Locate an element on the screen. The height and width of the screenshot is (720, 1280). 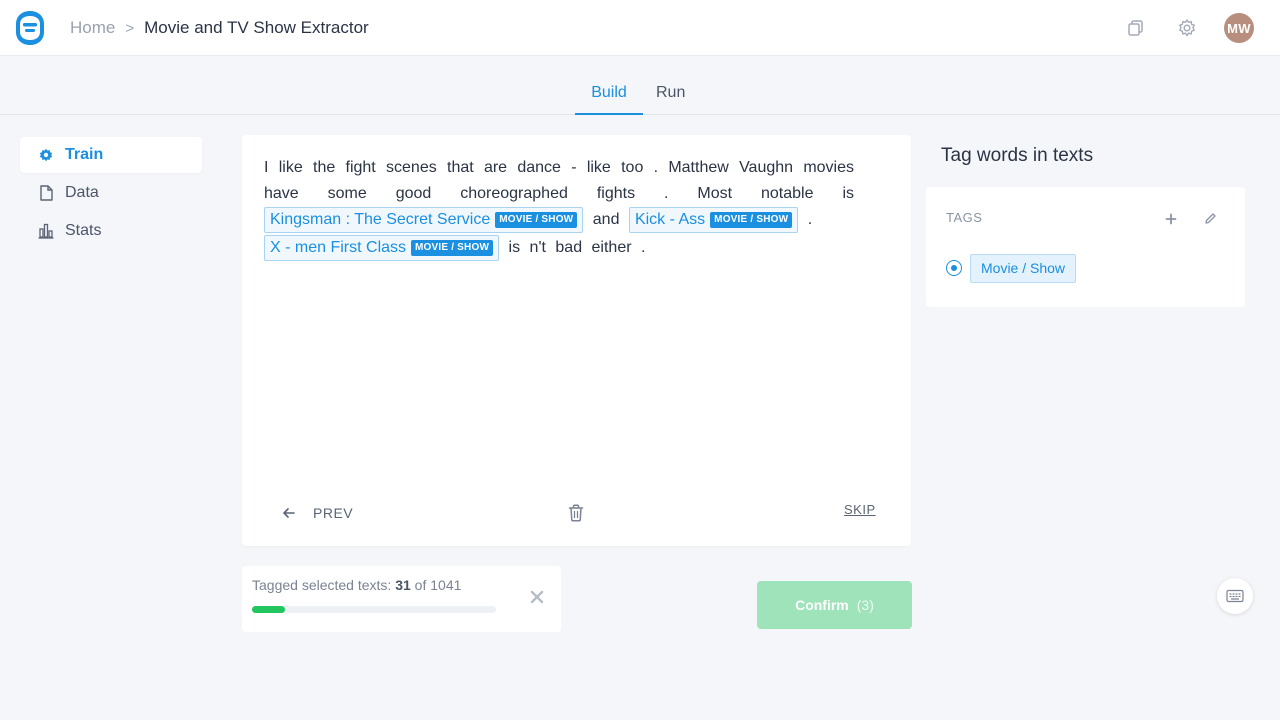
pencil-icon is located at coordinates (1210, 218).